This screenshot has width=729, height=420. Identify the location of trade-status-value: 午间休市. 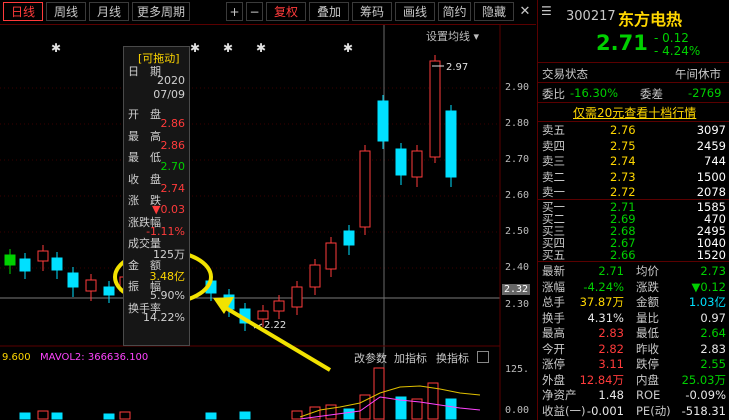
(698, 74).